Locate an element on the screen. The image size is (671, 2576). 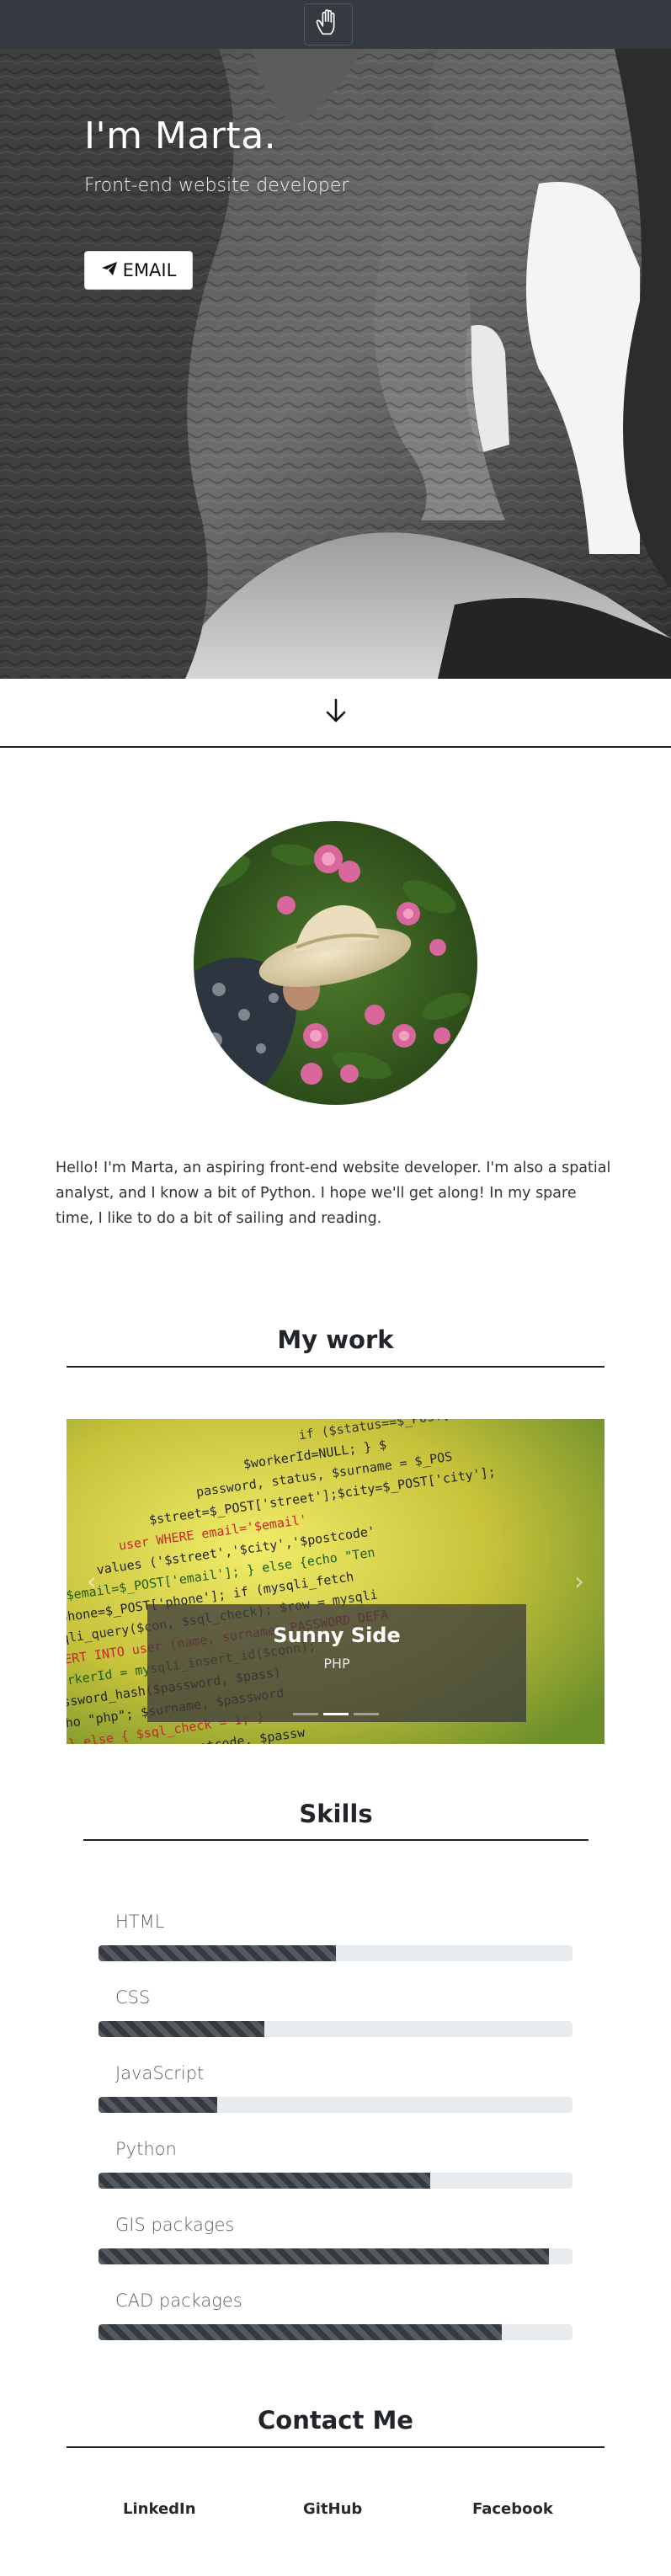
skill-label: GIS packages is located at coordinates (175, 2225).